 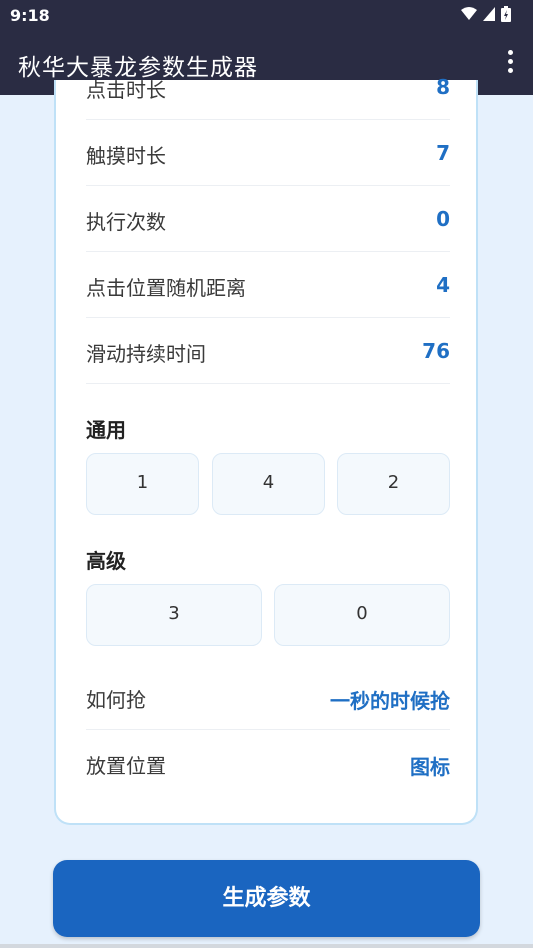 What do you see at coordinates (266, 16) in the screenshot?
I see `status-bar: 9:18` at bounding box center [266, 16].